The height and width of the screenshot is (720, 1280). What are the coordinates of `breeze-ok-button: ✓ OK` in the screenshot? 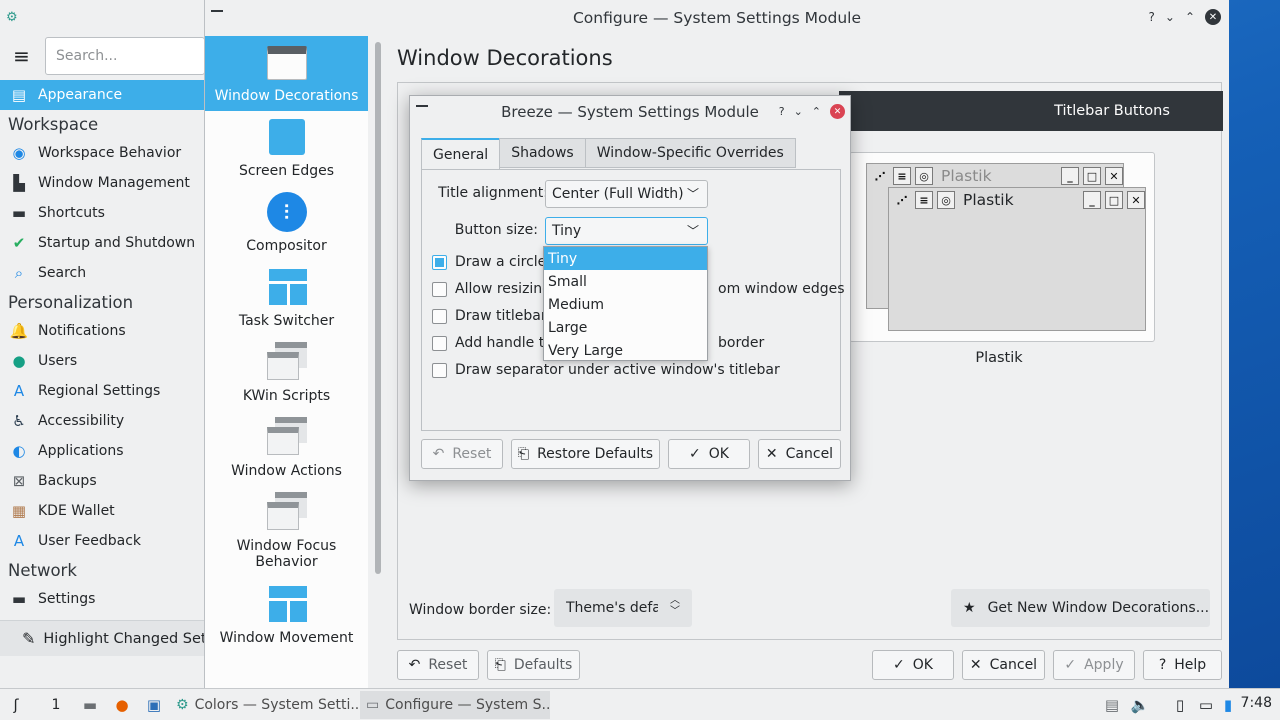 It's located at (709, 454).